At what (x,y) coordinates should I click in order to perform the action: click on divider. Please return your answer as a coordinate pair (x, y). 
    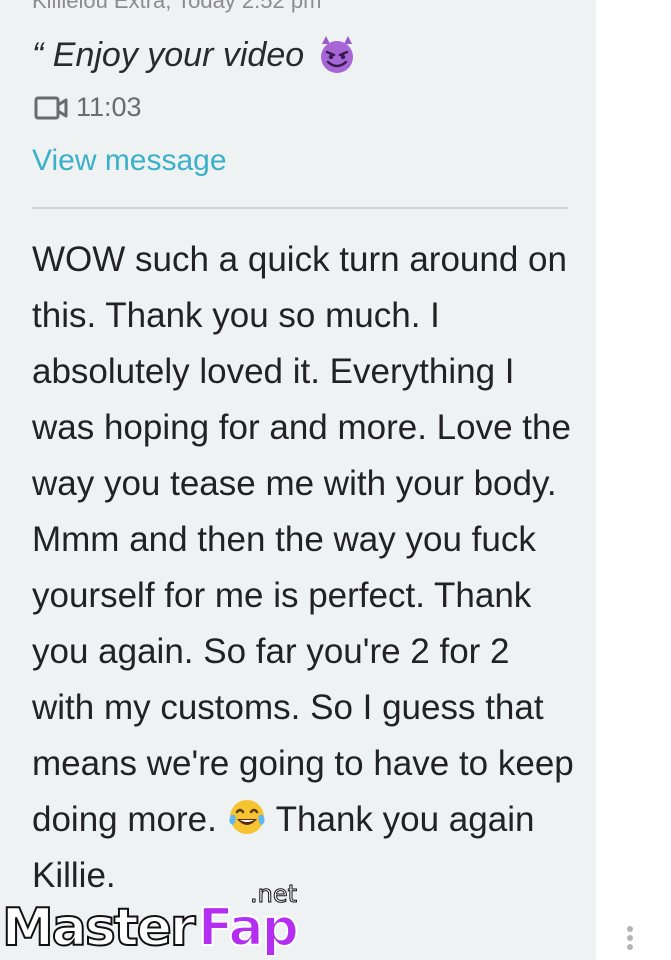
    Looking at the image, I should click on (300, 208).